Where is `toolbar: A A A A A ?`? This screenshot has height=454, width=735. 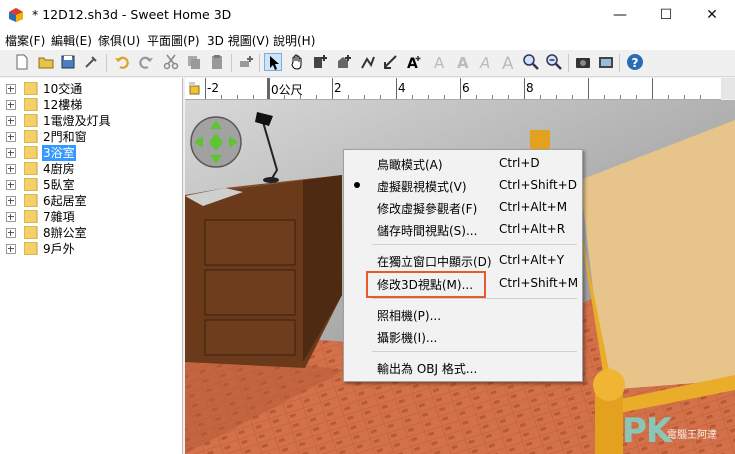 toolbar: A A A A A ? is located at coordinates (367, 63).